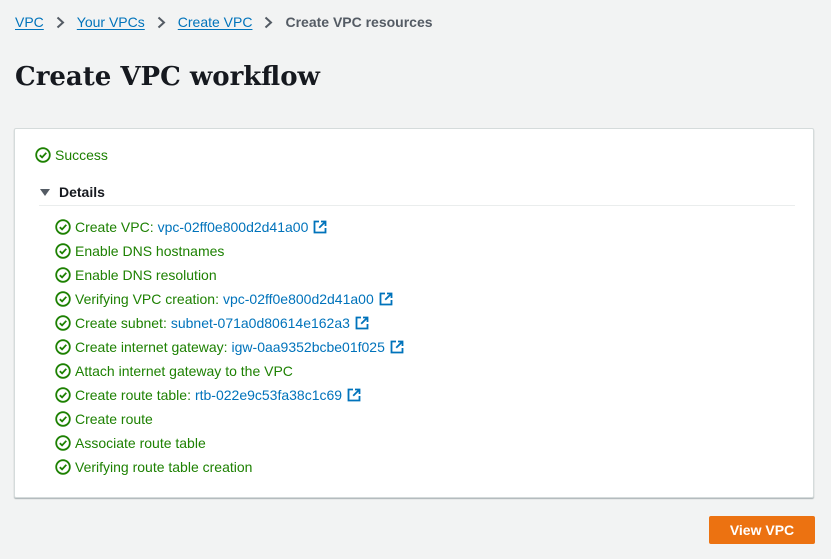 The image size is (831, 559). Describe the element at coordinates (229, 419) in the screenshot. I see `workflow-step: Create route` at that location.